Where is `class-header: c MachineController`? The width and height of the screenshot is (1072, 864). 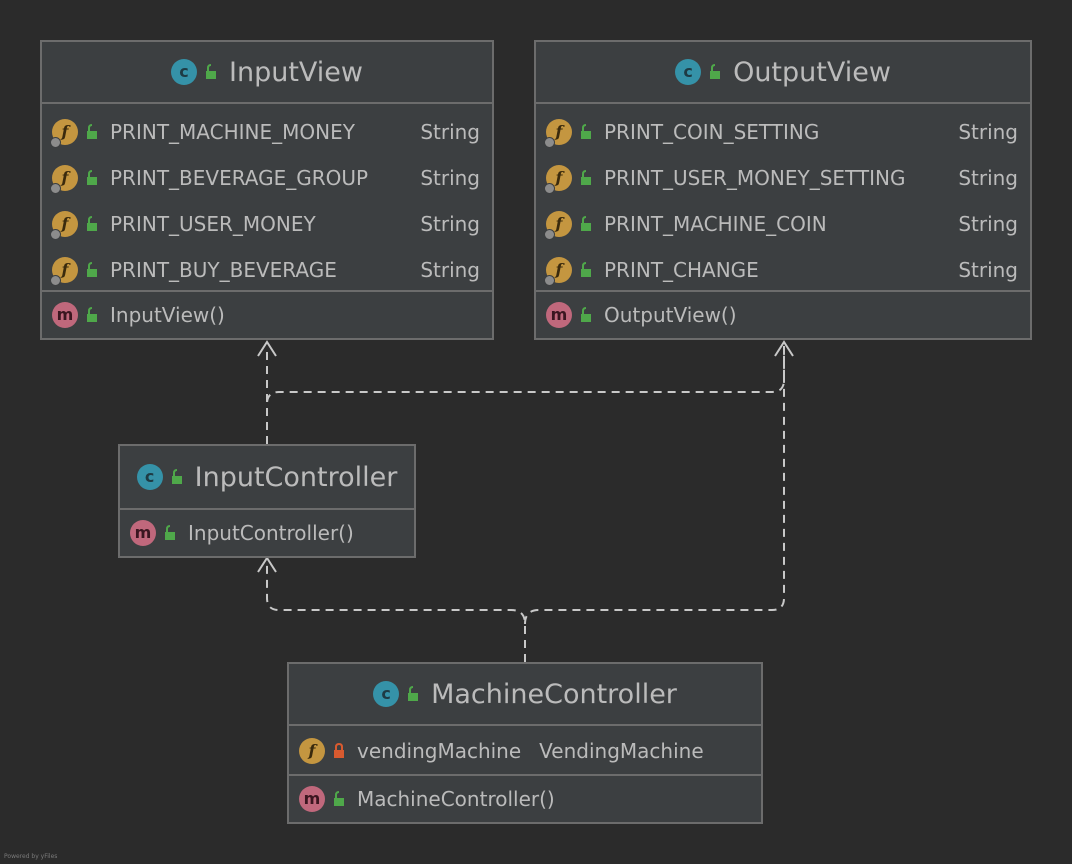 class-header: c MachineController is located at coordinates (525, 695).